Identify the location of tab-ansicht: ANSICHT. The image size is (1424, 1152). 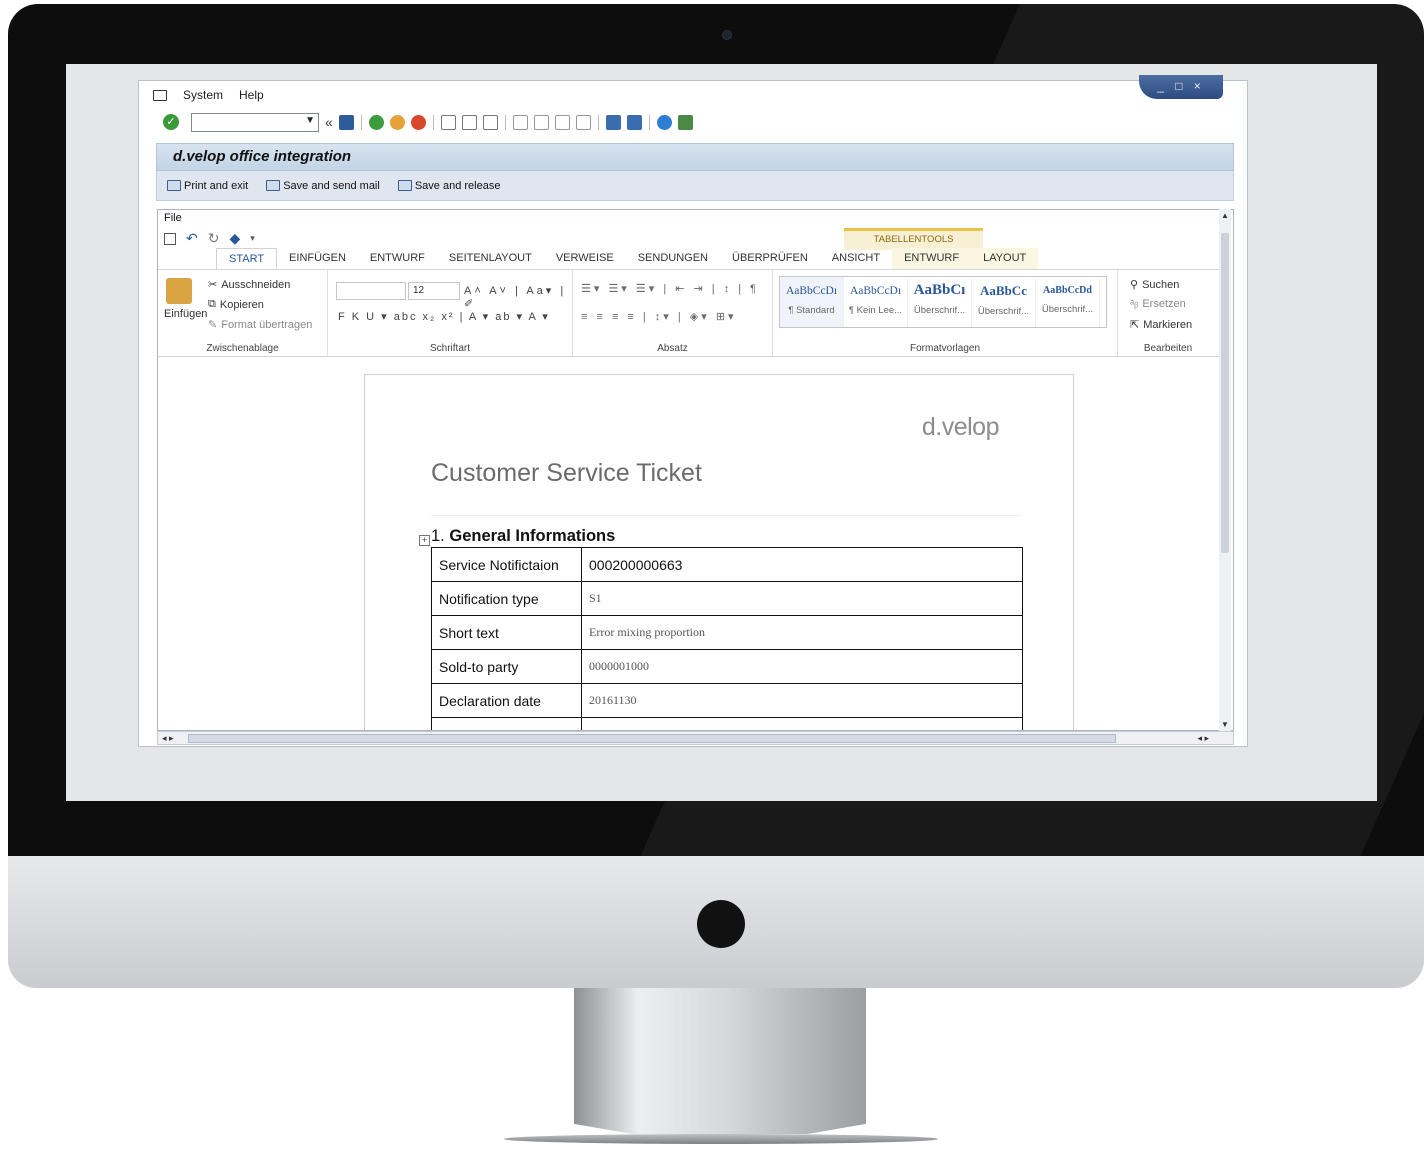
(856, 259).